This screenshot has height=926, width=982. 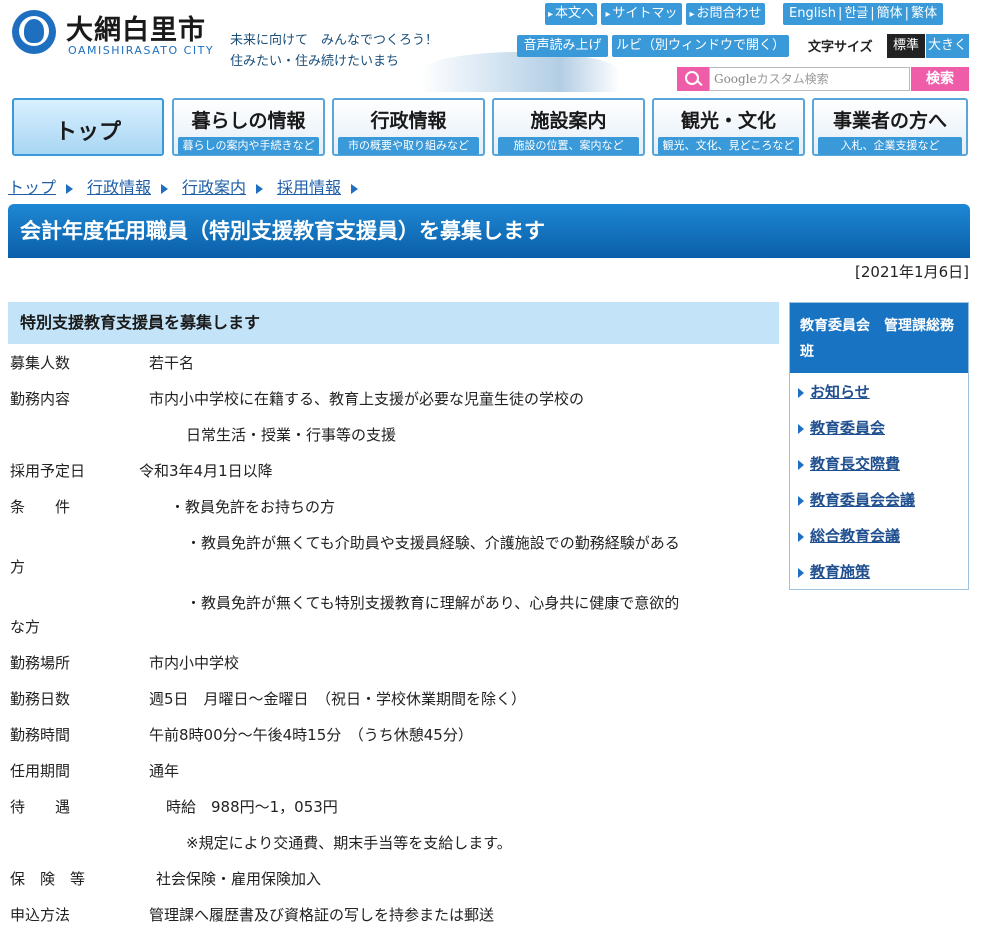 What do you see at coordinates (890, 13) in the screenshot?
I see `lang-simplified: 簡体` at bounding box center [890, 13].